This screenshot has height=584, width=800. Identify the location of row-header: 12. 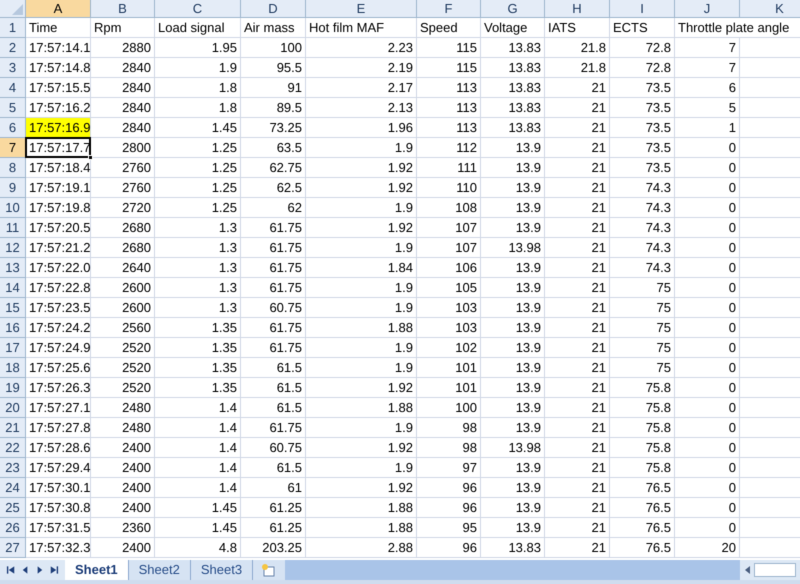
(13, 248).